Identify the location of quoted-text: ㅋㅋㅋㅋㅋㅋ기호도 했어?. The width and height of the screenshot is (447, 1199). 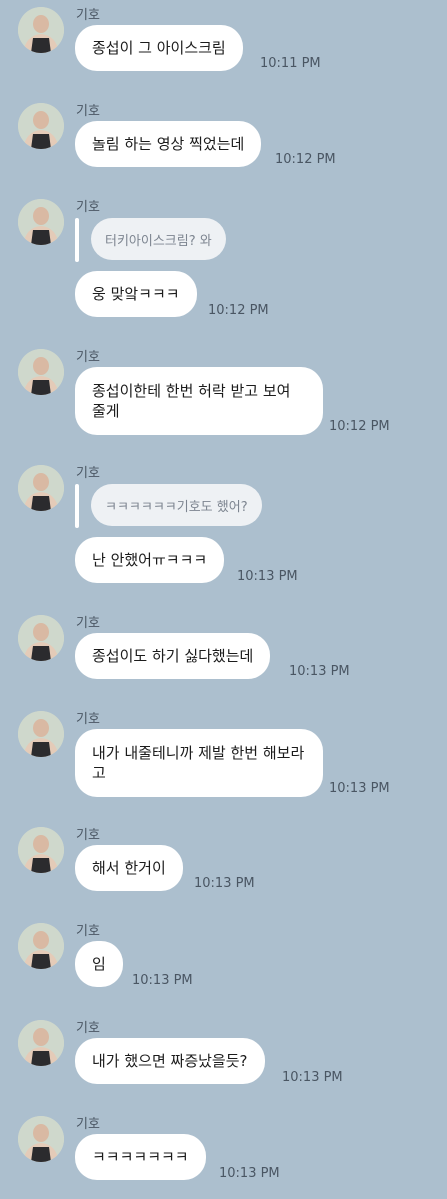
(176, 507).